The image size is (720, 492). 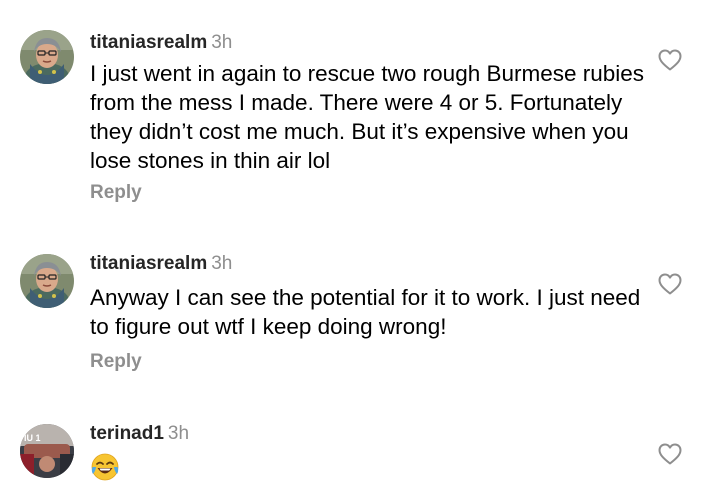 I want to click on avatar: IU 1, so click(x=47, y=451).